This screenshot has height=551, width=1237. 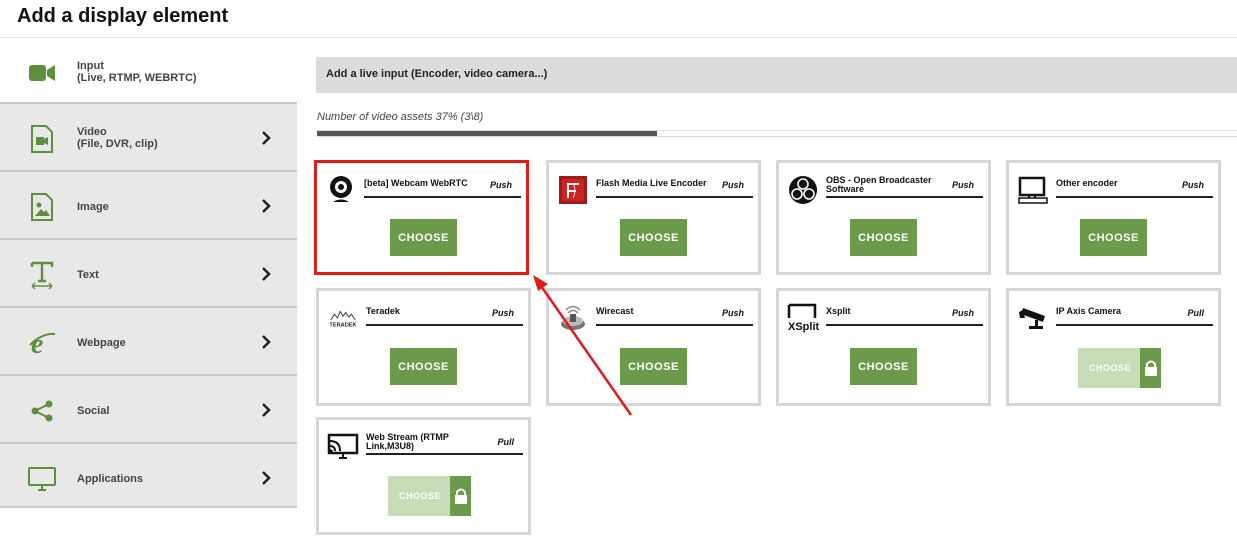 I want to click on sidebar-footer, so click(x=148, y=528).